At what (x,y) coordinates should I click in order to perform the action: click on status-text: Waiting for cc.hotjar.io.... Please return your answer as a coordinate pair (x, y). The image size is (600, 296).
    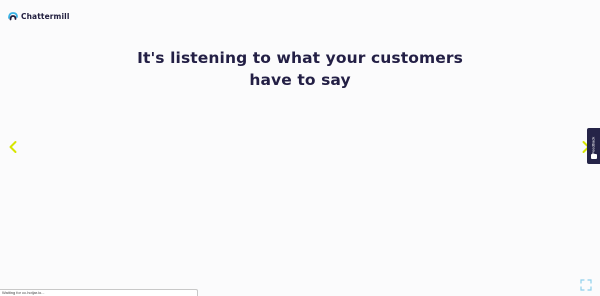
    Looking at the image, I should click on (23, 292).